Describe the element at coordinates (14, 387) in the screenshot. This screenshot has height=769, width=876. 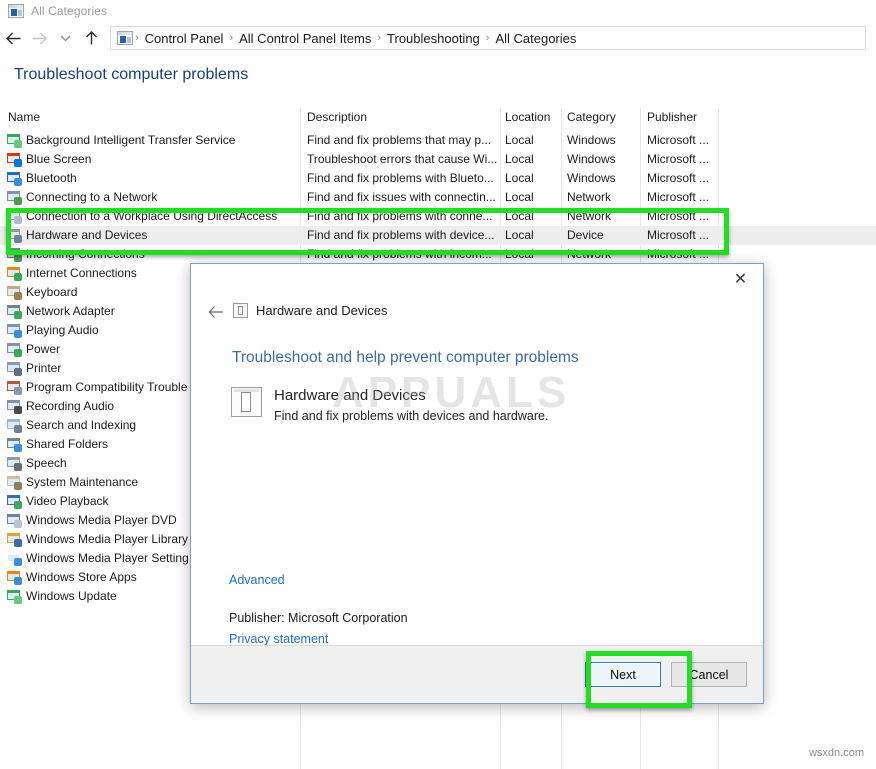
I see `program-compat-icon` at that location.